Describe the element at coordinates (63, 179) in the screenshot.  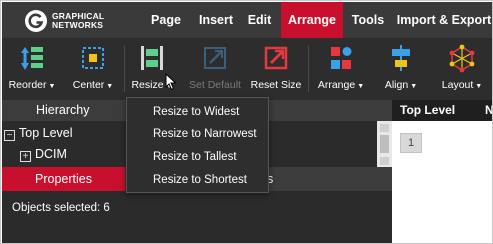
I see `tab-properties: Properties` at that location.